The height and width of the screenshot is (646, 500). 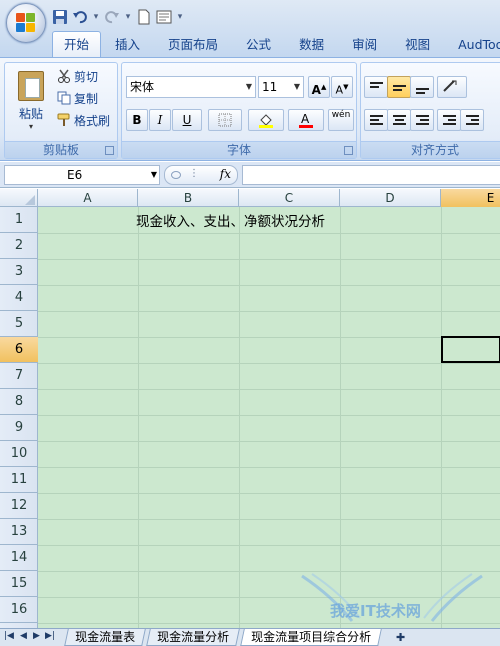 I want to click on row-header-16: 16, so click(x=19, y=610).